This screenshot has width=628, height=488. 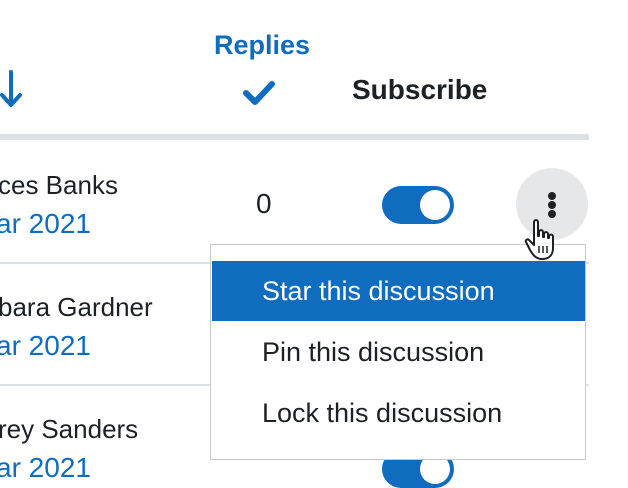 What do you see at coordinates (420, 89) in the screenshot?
I see `subscribe-column-header: Subscribe` at bounding box center [420, 89].